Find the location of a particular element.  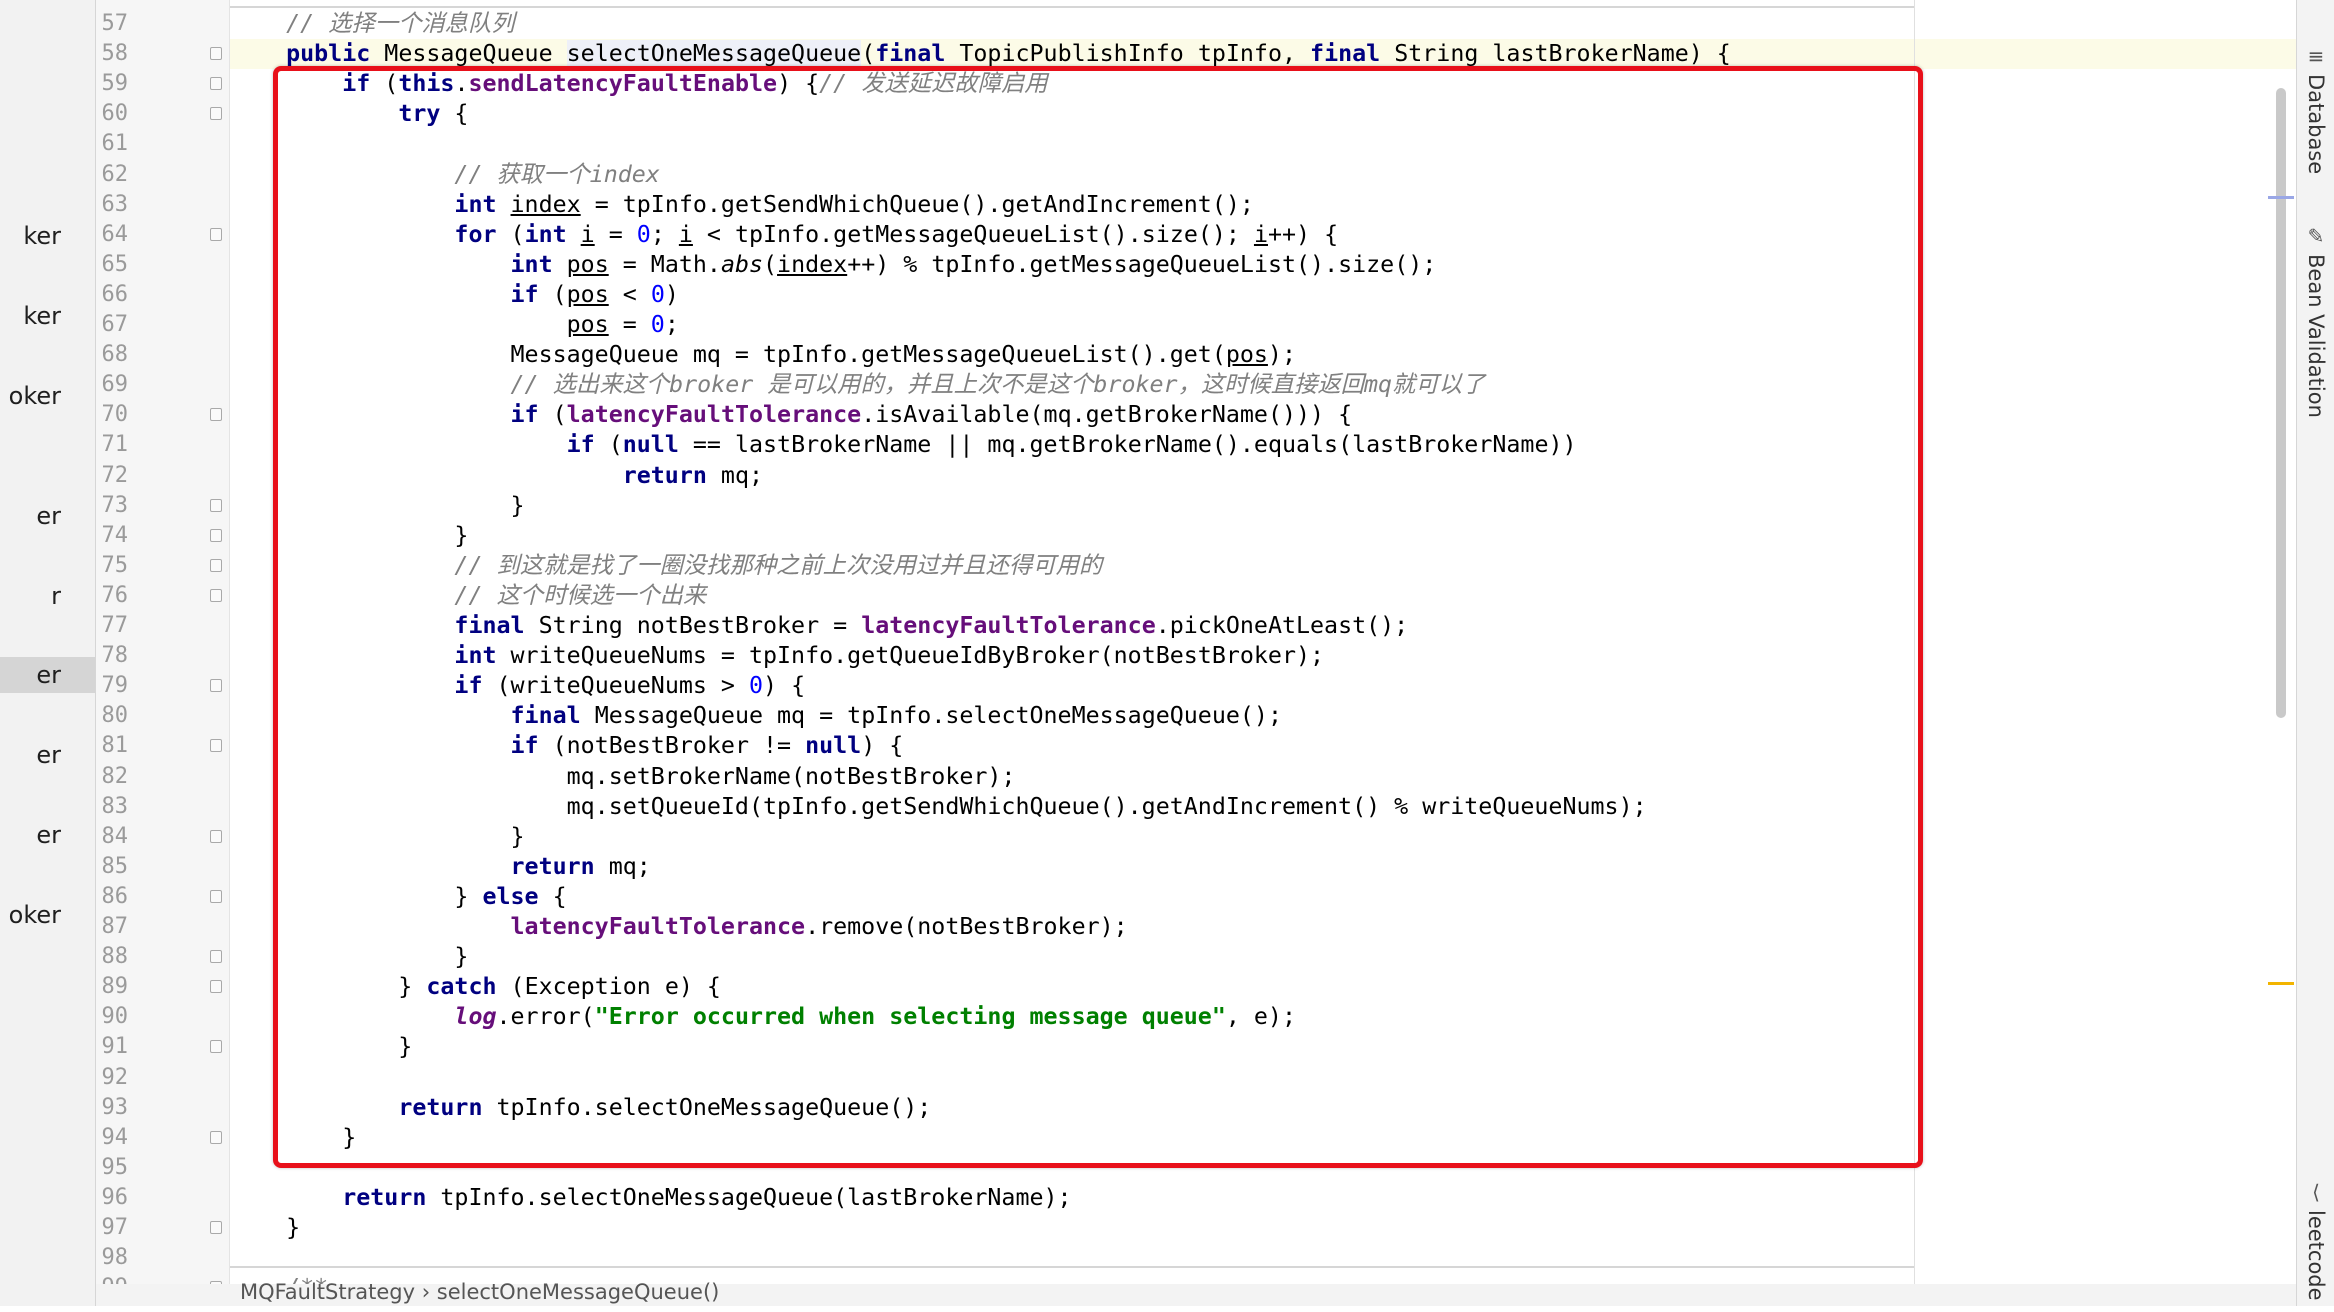

line-number: 62 is located at coordinates (115, 174).